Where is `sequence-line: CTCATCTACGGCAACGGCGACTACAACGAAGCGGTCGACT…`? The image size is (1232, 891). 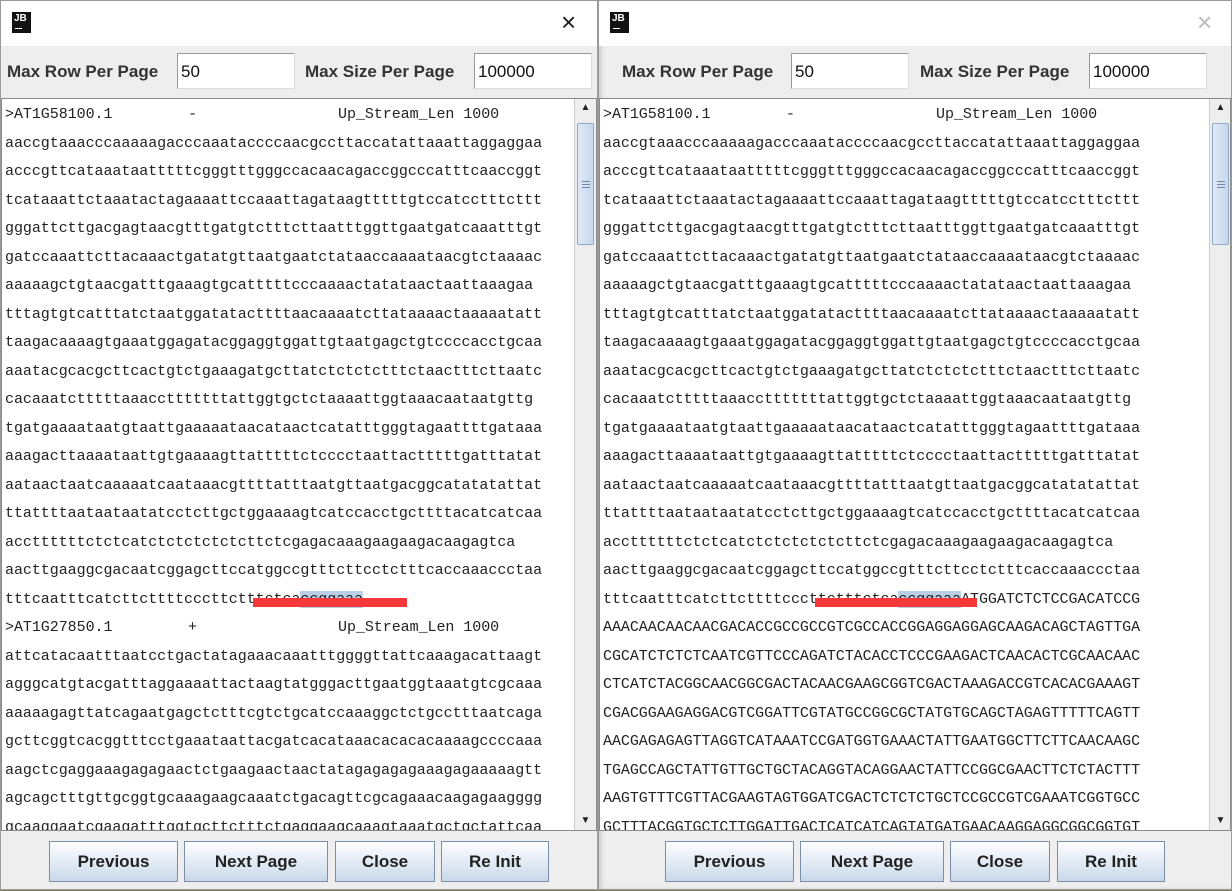
sequence-line: CTCATCTACGGCAACGGCGACTACAACGAAGCGGTCGACT… is located at coordinates (872, 684).